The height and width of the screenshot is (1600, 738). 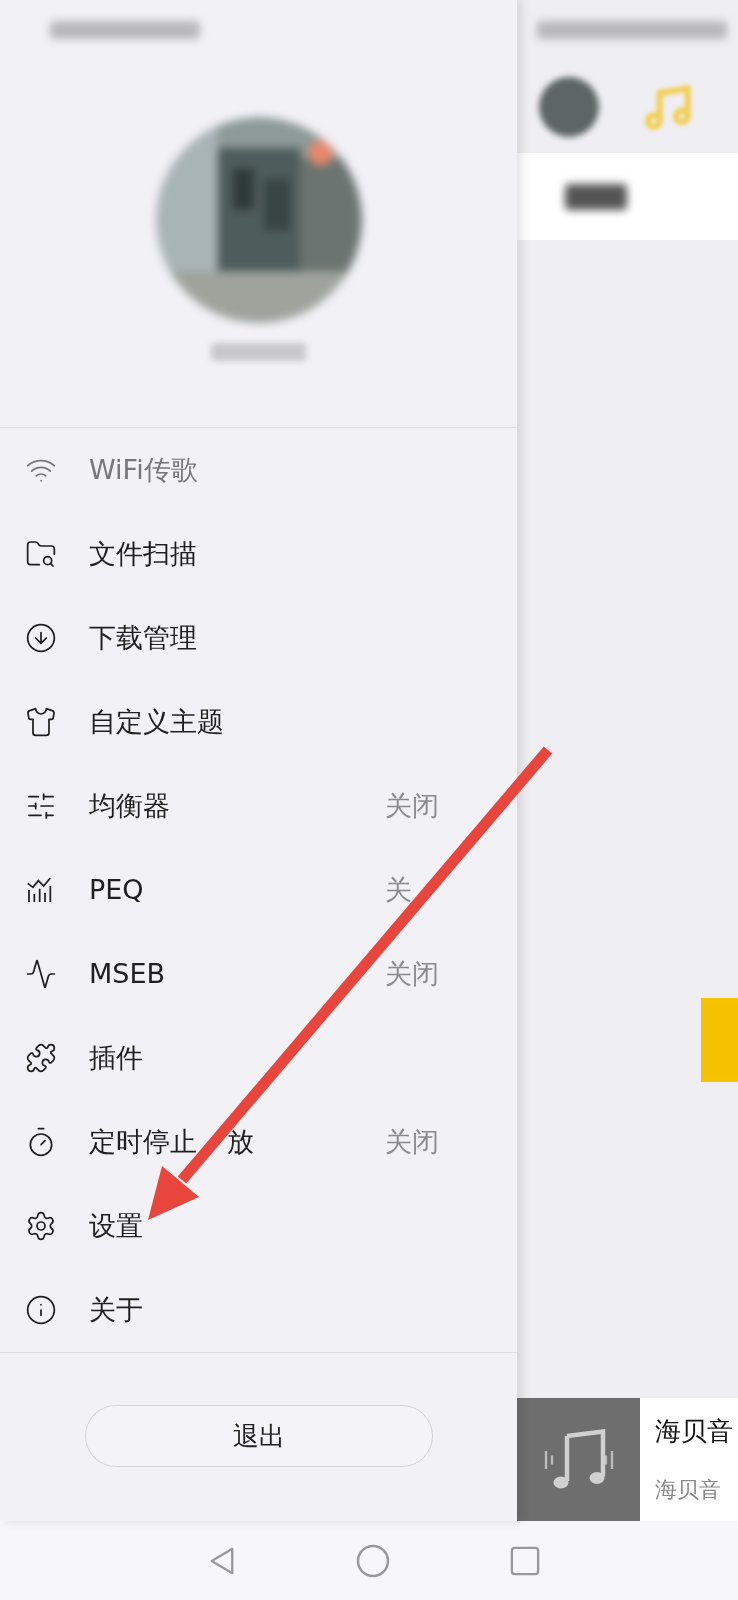 What do you see at coordinates (116, 1310) in the screenshot?
I see `menu-item-label: 关于` at bounding box center [116, 1310].